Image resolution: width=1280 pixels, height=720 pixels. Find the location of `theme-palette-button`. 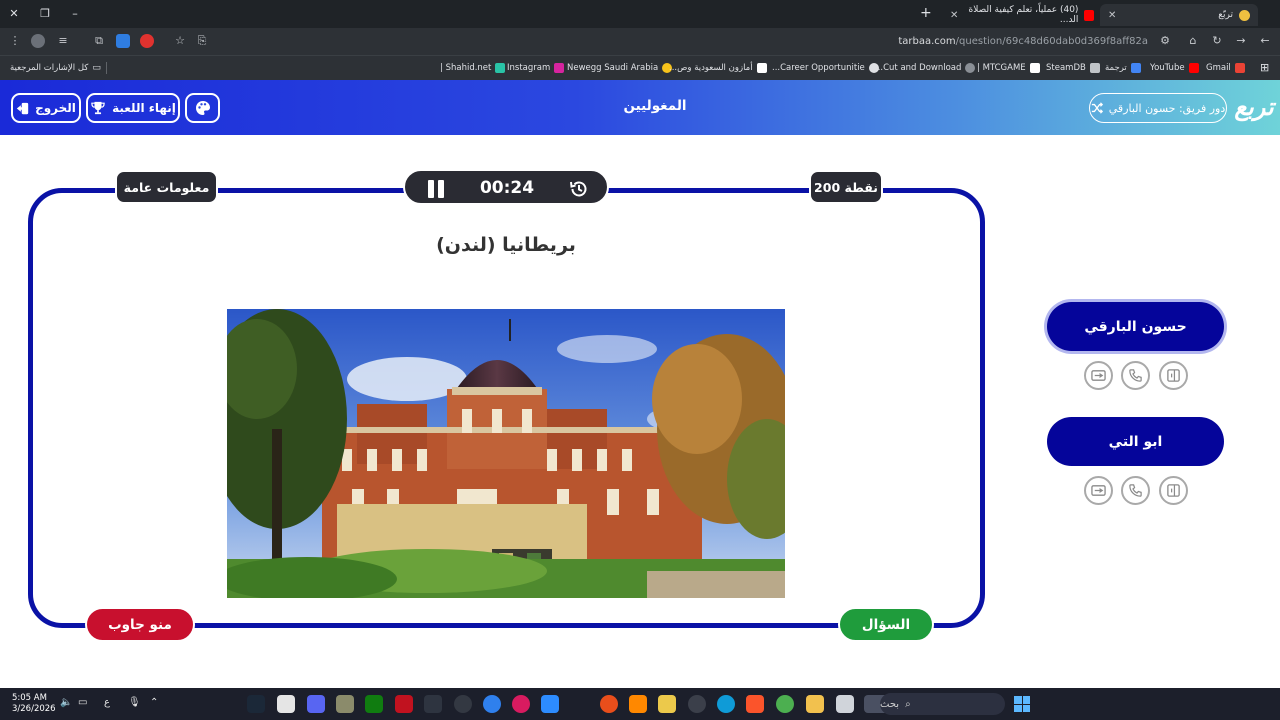

theme-palette-button is located at coordinates (202, 108).